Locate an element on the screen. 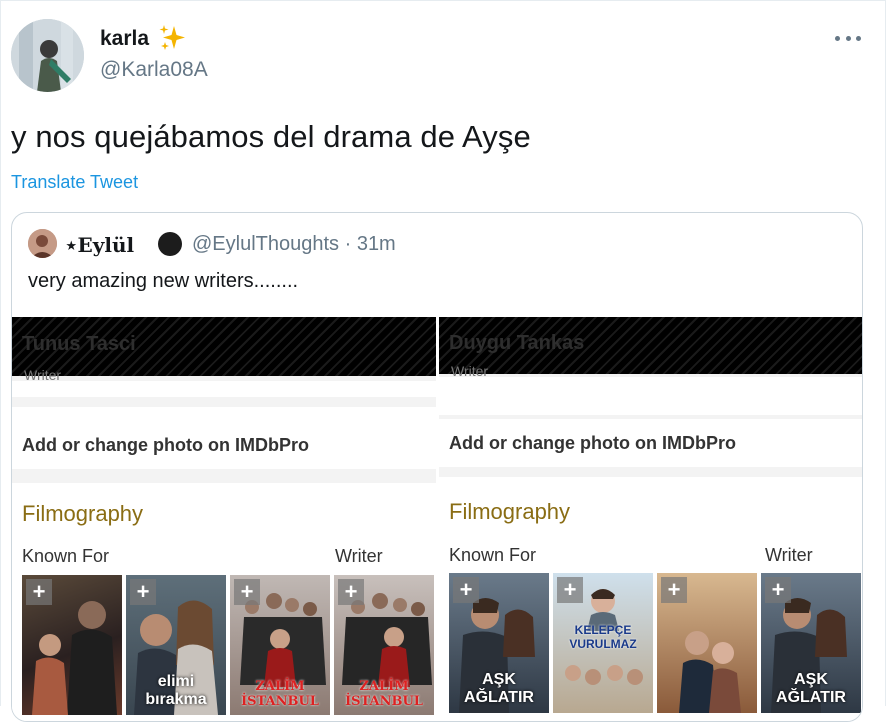 The image size is (889, 722). author-display-name: karla is located at coordinates (124, 39).